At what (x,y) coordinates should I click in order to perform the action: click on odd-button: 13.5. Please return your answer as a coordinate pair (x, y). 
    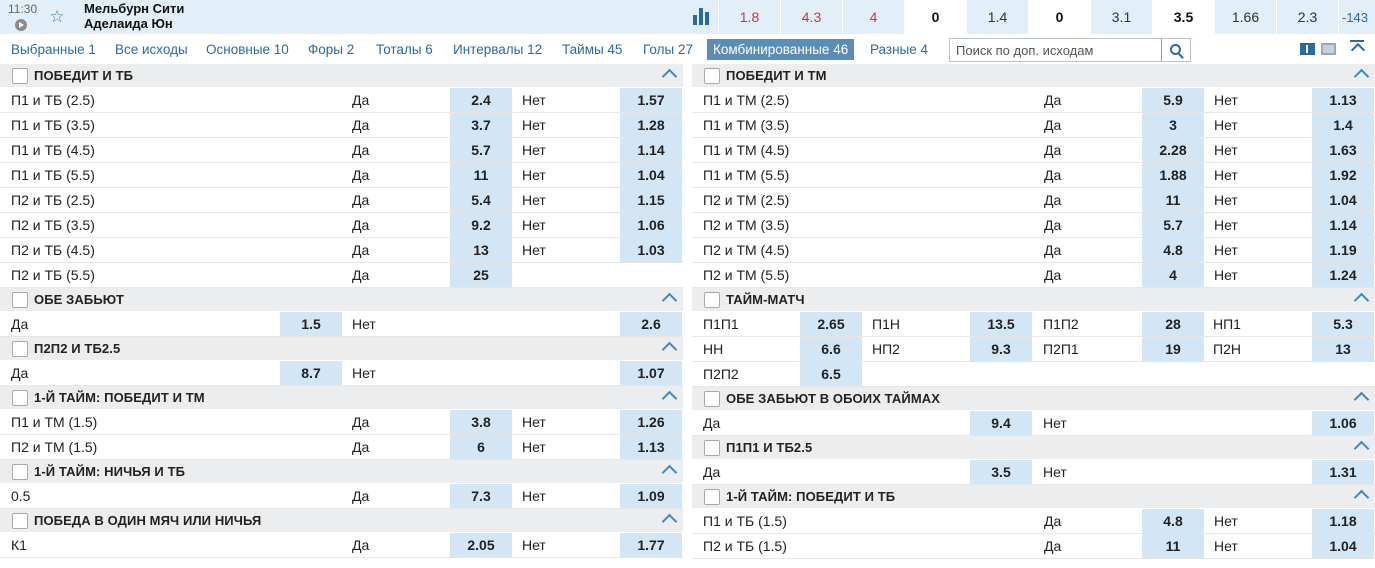
    Looking at the image, I should click on (1001, 324).